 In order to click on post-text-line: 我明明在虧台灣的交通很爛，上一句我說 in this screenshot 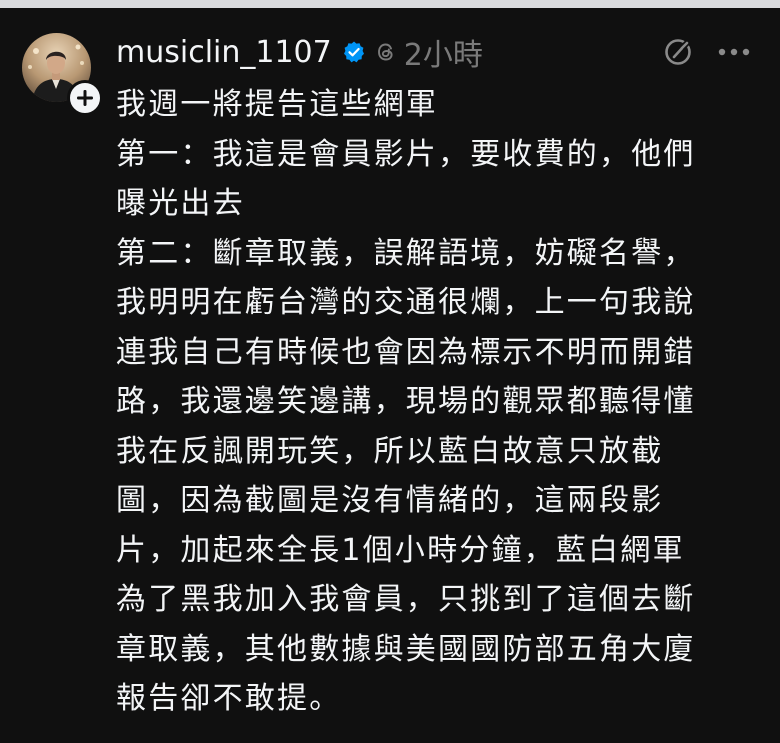, I will do `click(406, 302)`.